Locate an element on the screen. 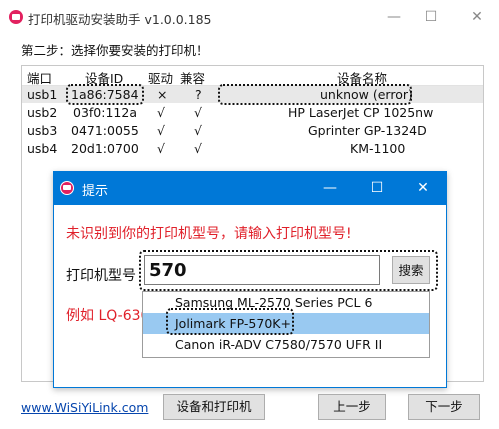  device-id-annotation is located at coordinates (105, 94).